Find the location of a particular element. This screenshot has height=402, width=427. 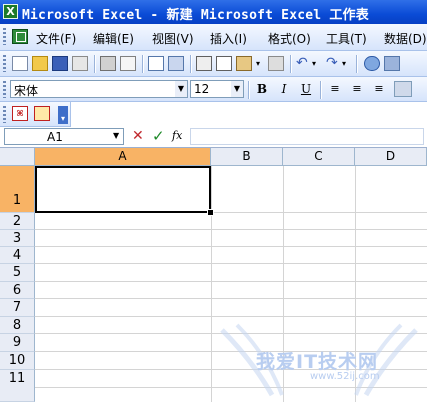

row-header-4: 4 is located at coordinates (17, 255).